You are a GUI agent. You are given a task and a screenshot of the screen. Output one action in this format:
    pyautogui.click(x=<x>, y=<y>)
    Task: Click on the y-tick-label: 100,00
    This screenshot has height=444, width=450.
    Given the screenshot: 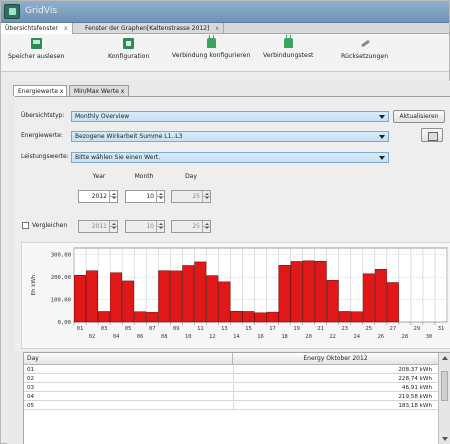 What is the action you would take?
    pyautogui.click(x=61, y=301)
    